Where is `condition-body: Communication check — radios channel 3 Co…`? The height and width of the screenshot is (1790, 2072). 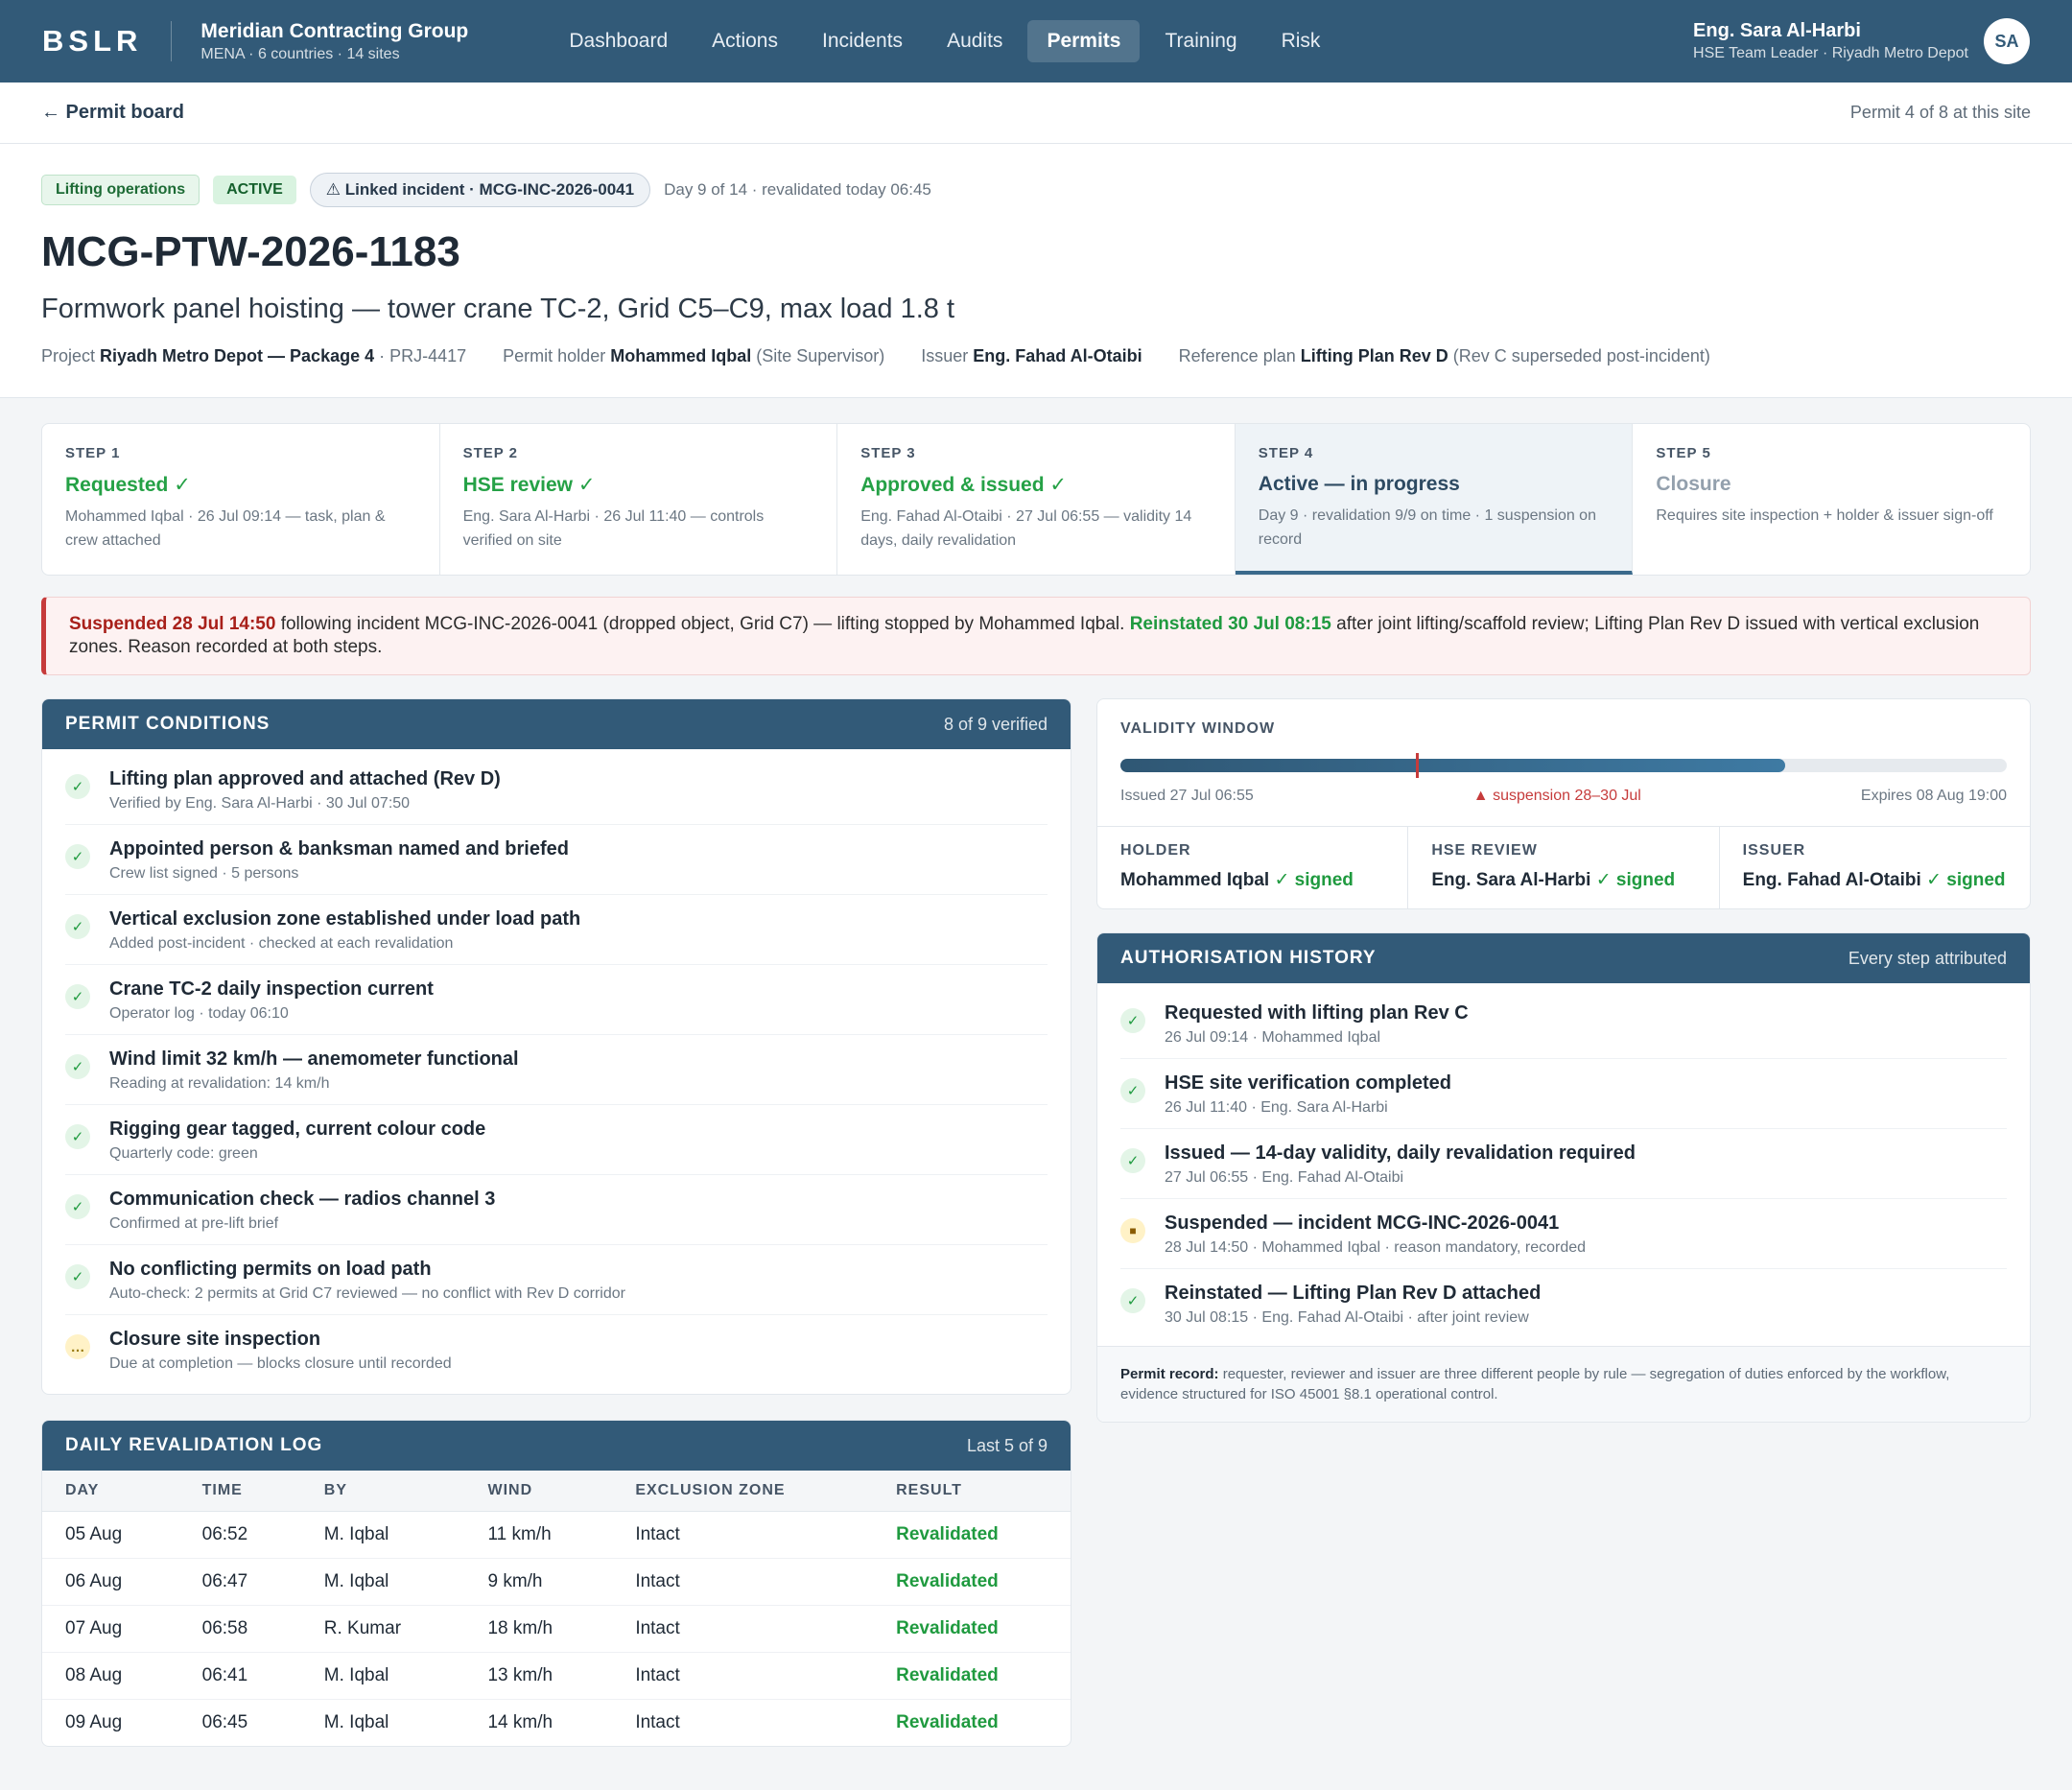 condition-body: Communication check — radios channel 3 Co… is located at coordinates (302, 1211).